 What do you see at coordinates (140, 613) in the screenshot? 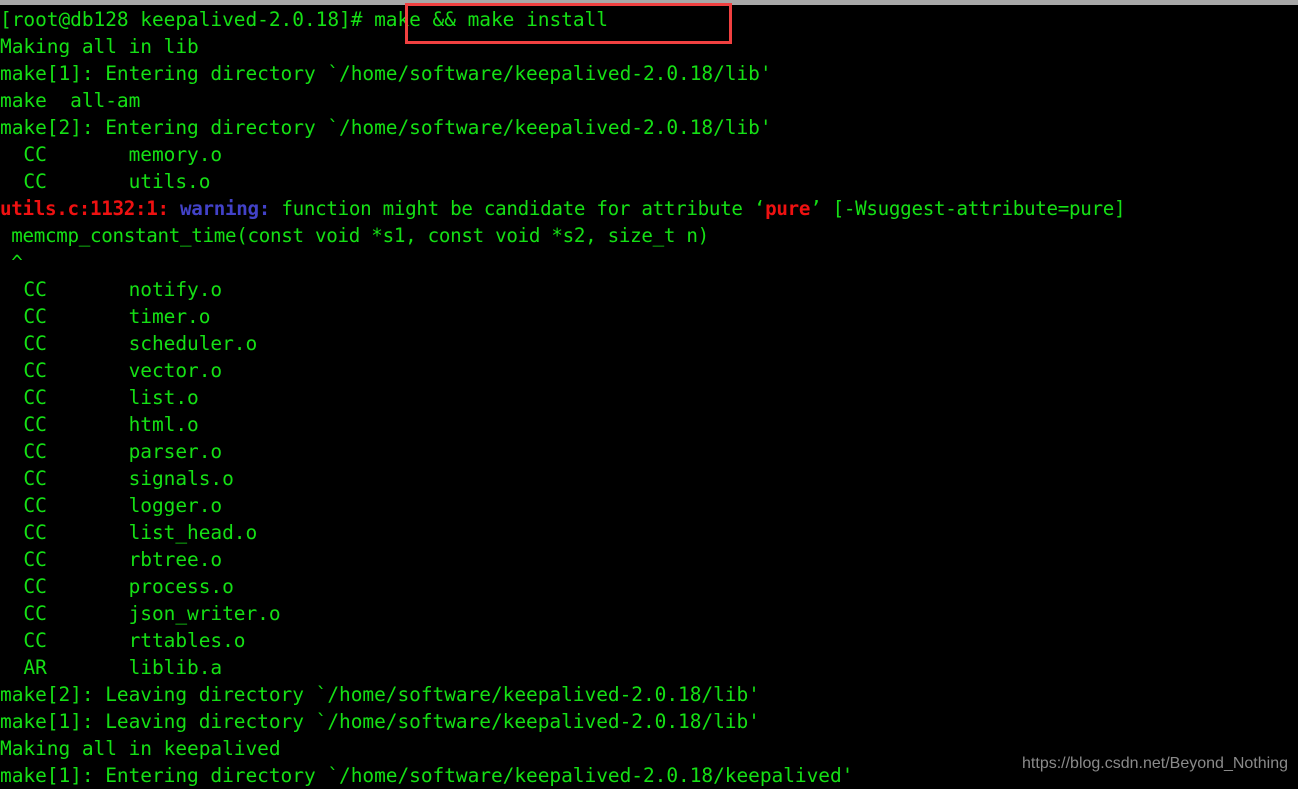
I see `terminal-line-cc-json-writer: CC json_writer.o` at bounding box center [140, 613].